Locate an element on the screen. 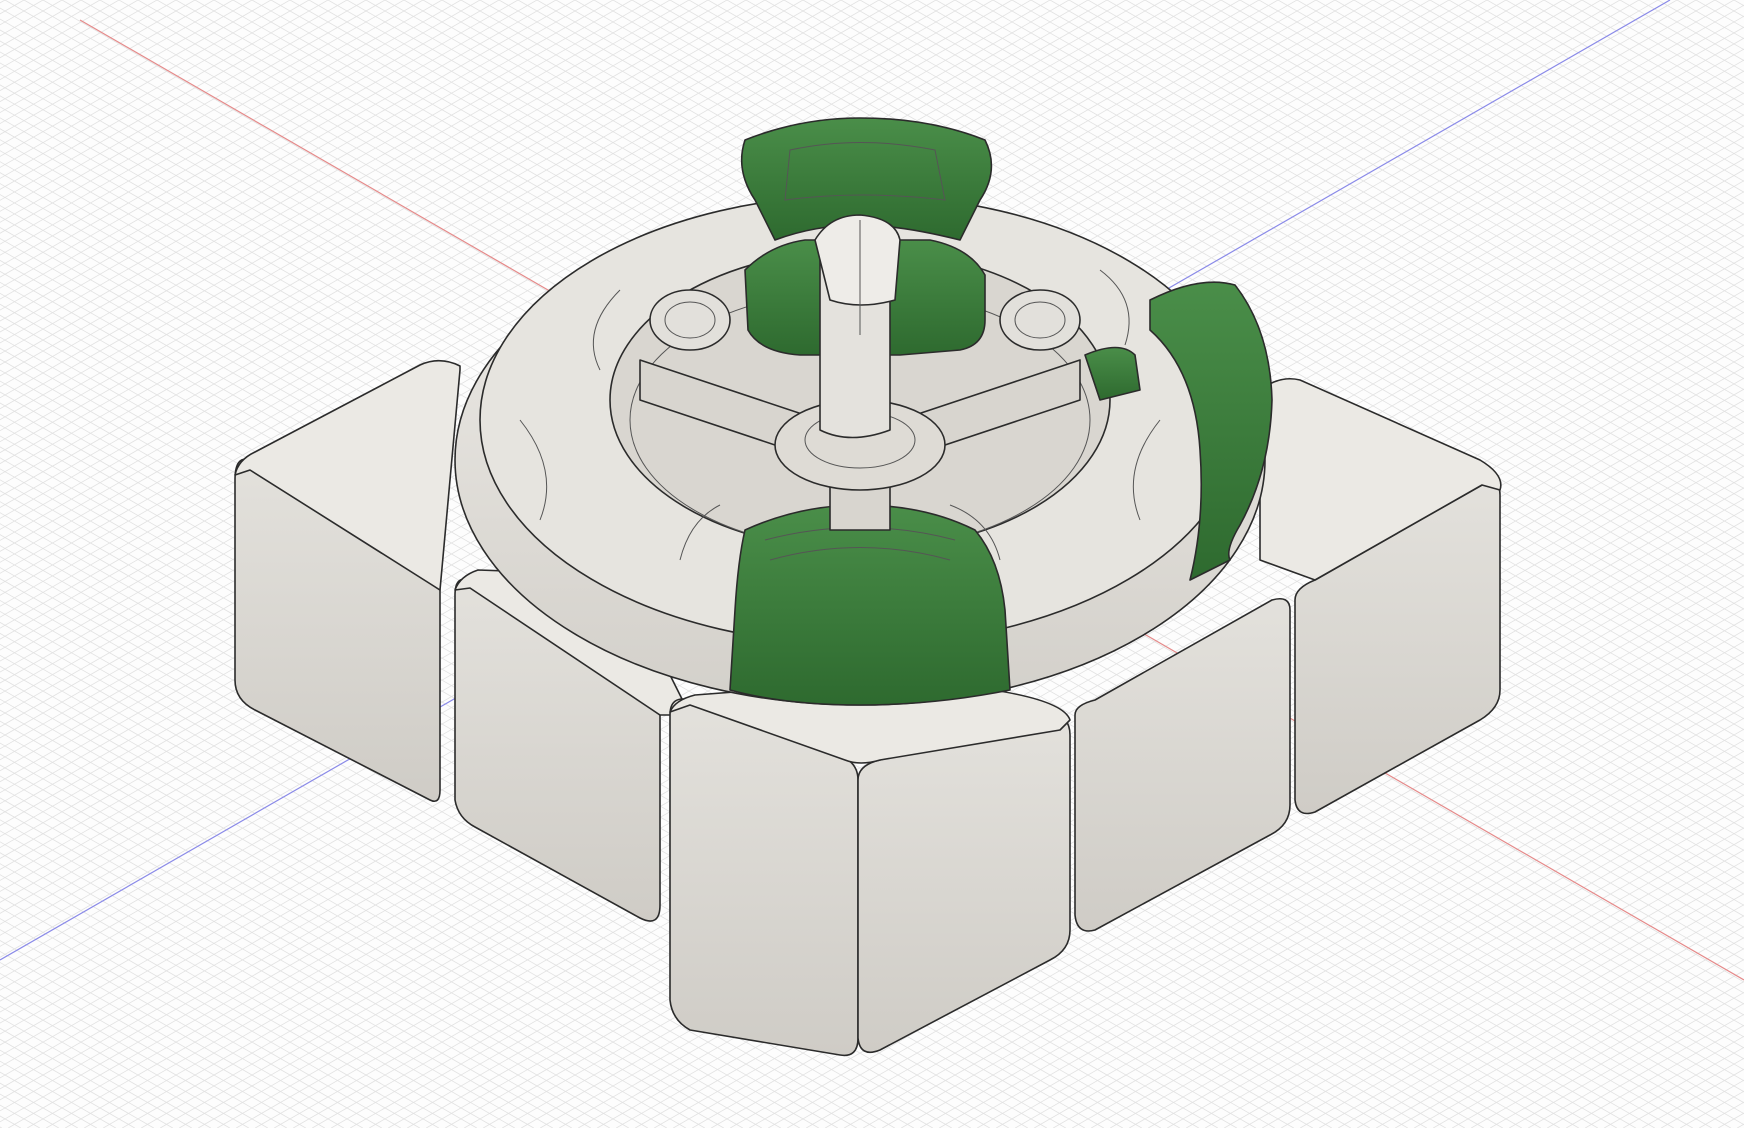 This screenshot has width=1744, height=1128. green-piece-front is located at coordinates (870, 605).